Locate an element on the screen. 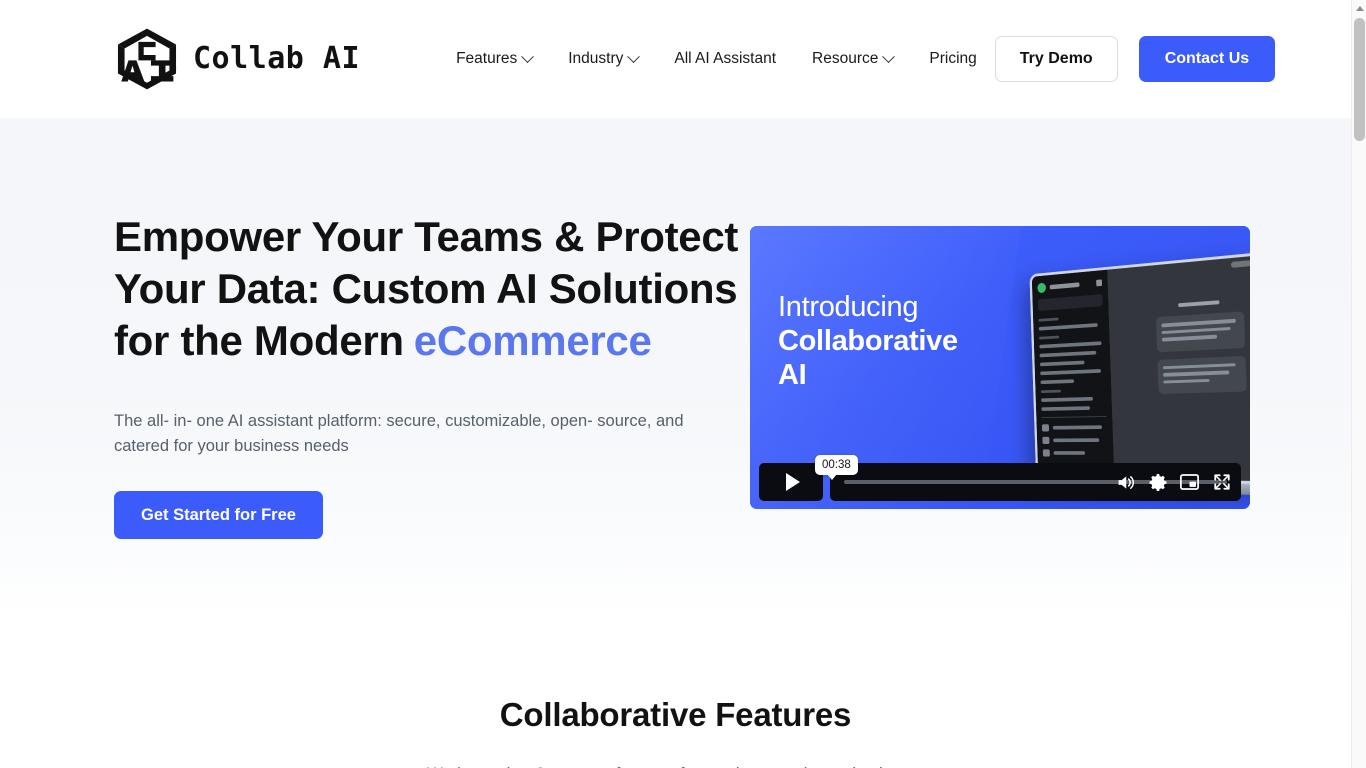 The image size is (1366, 768). mock-brand-badge is located at coordinates (1240, 264).